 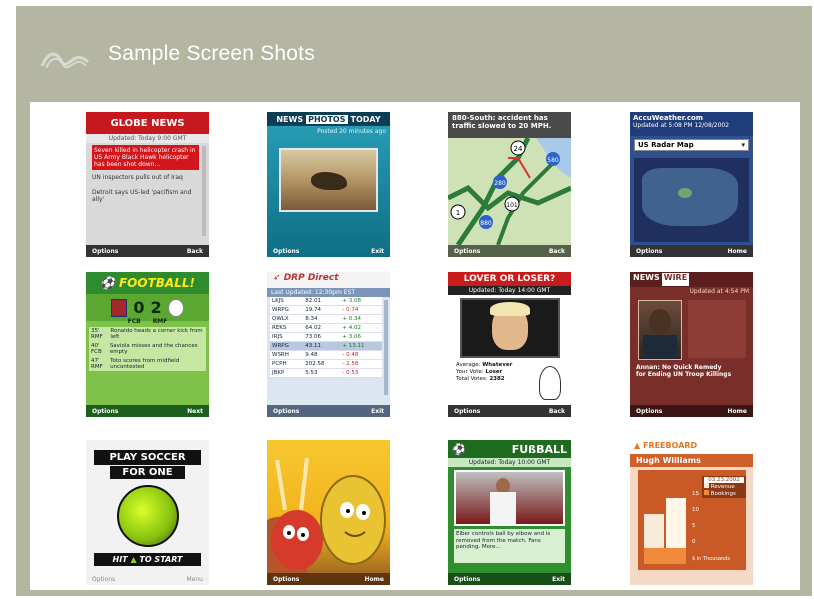 What do you see at coordinates (145, 196) in the screenshot?
I see `news-item: Detroit says US-led 'pacifism and ally'` at bounding box center [145, 196].